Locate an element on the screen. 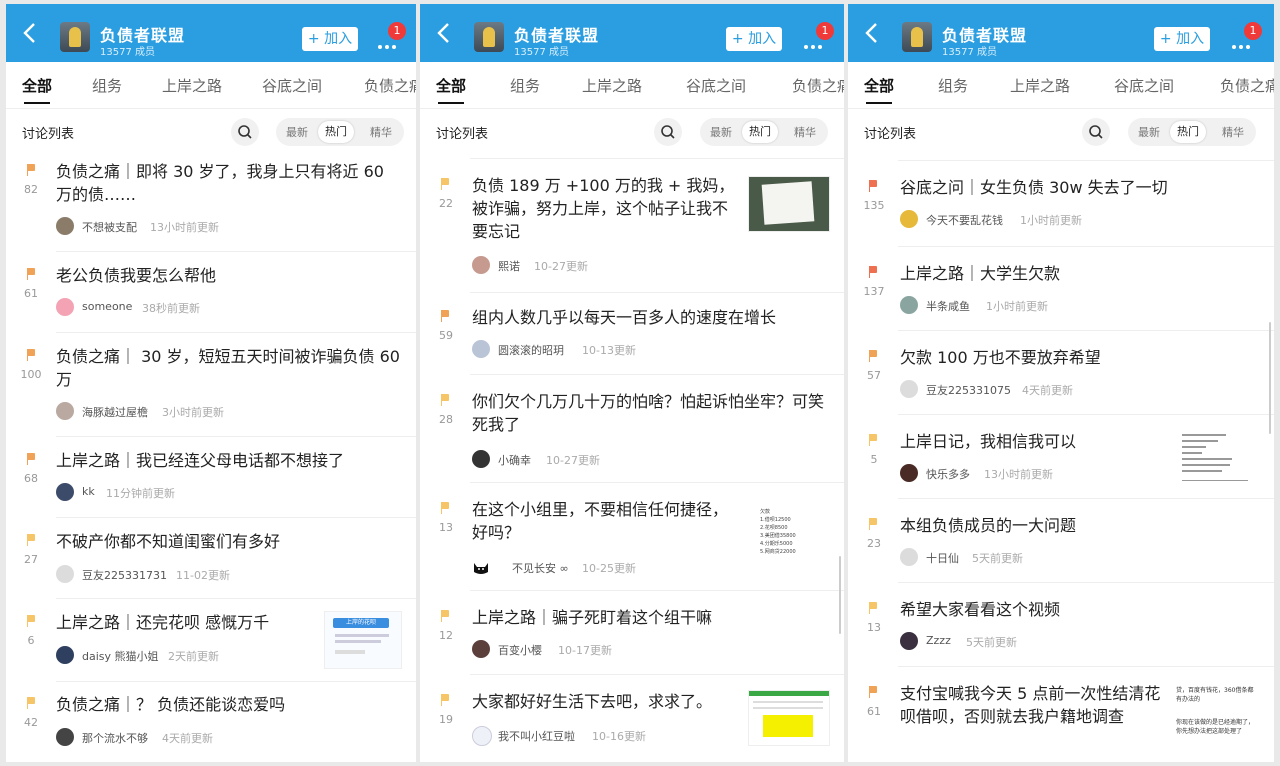  post-title: 欠款 100 万也不要放弃希望 is located at coordinates (1080, 357).